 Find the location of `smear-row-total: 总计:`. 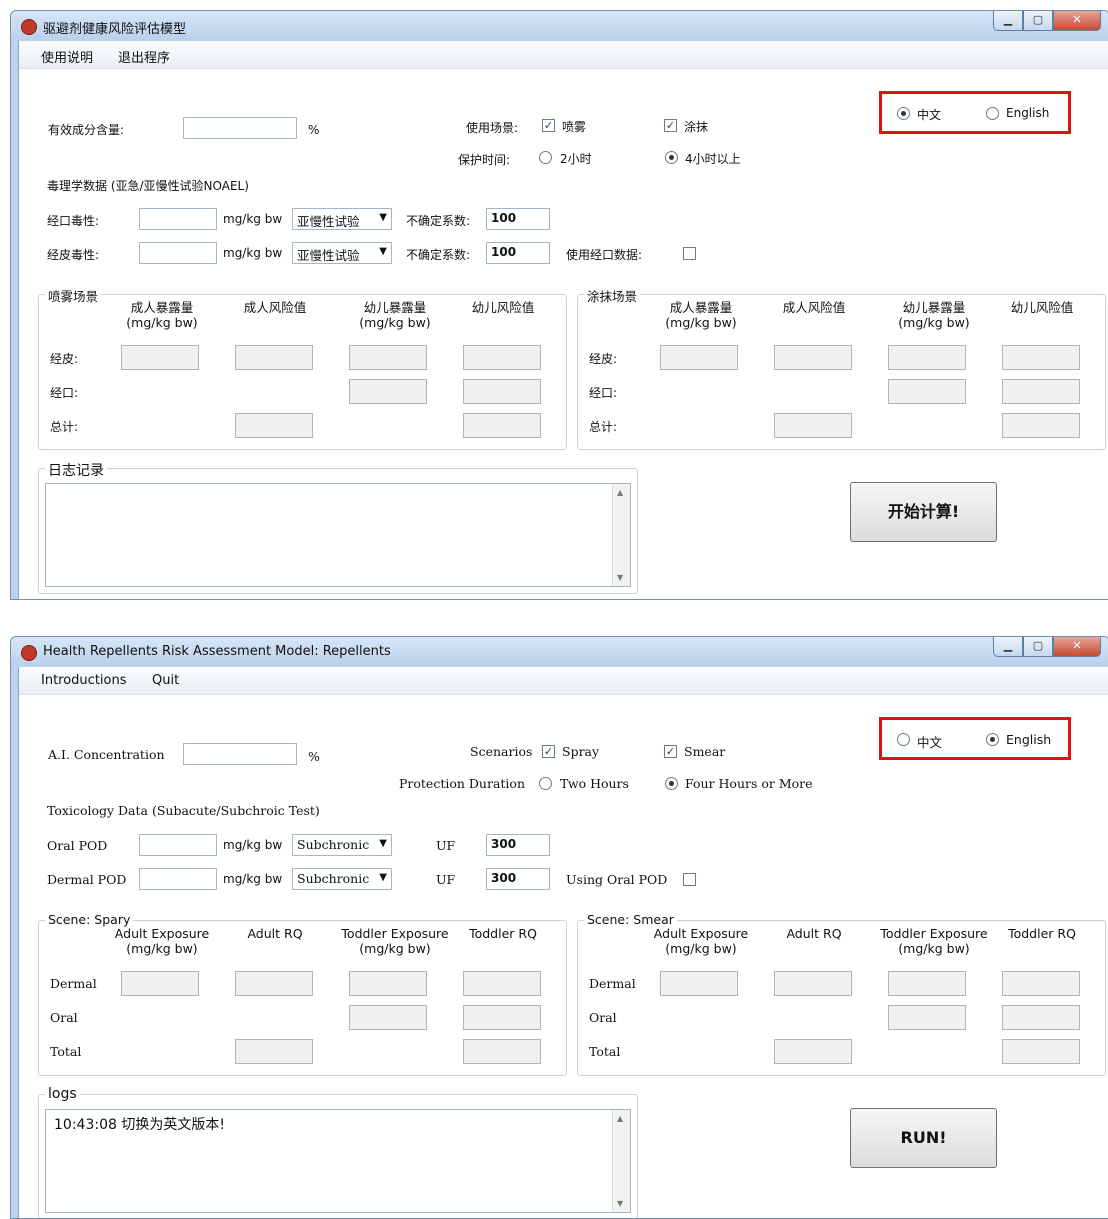

smear-row-total: 总计: is located at coordinates (603, 427).